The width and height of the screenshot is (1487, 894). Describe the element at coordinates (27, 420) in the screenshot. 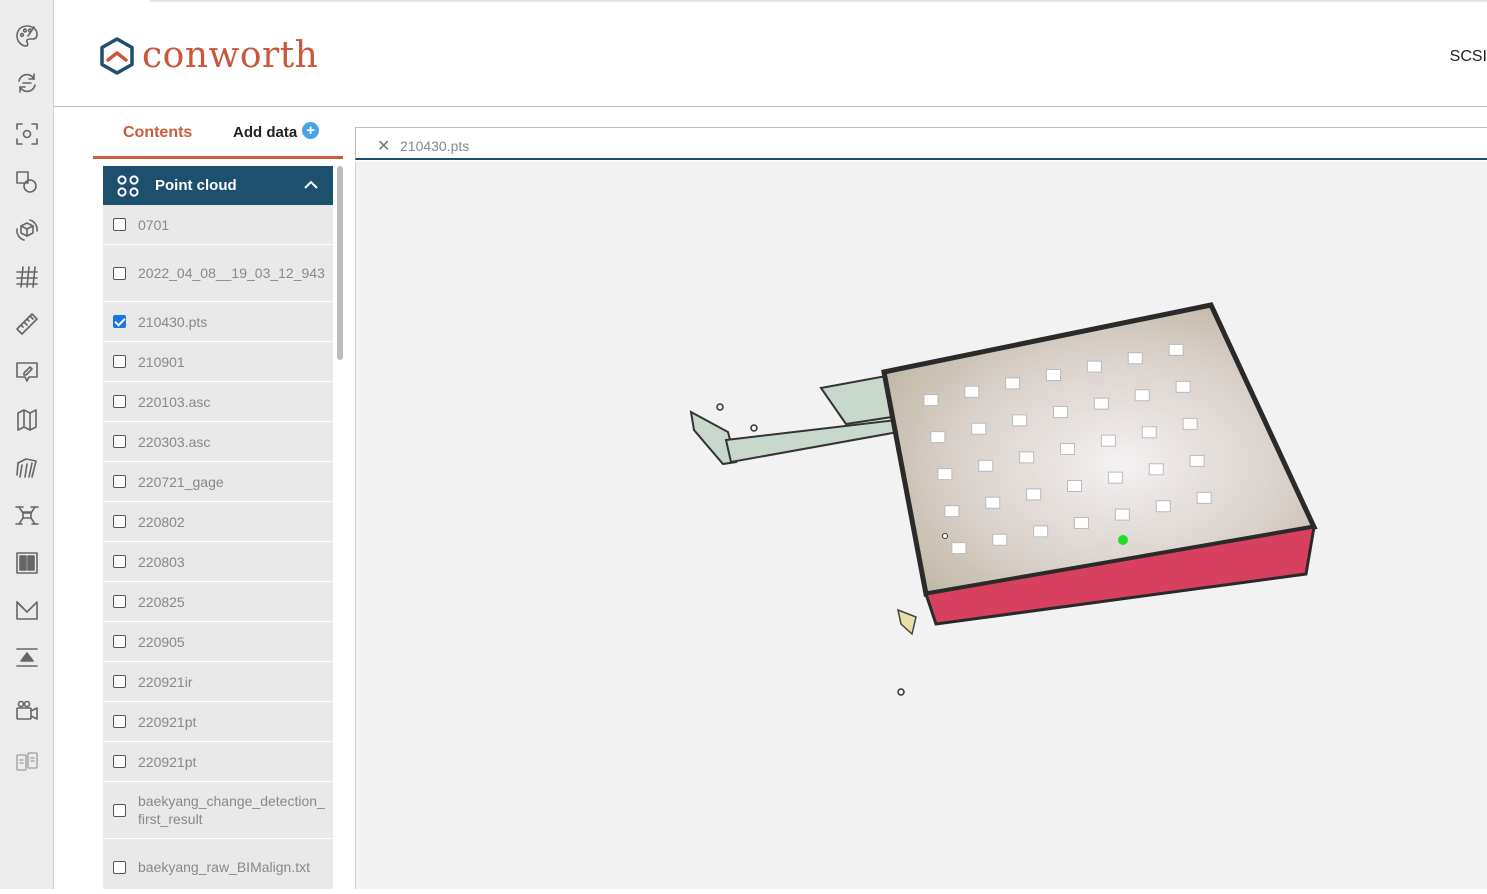

I see `map-icon` at that location.